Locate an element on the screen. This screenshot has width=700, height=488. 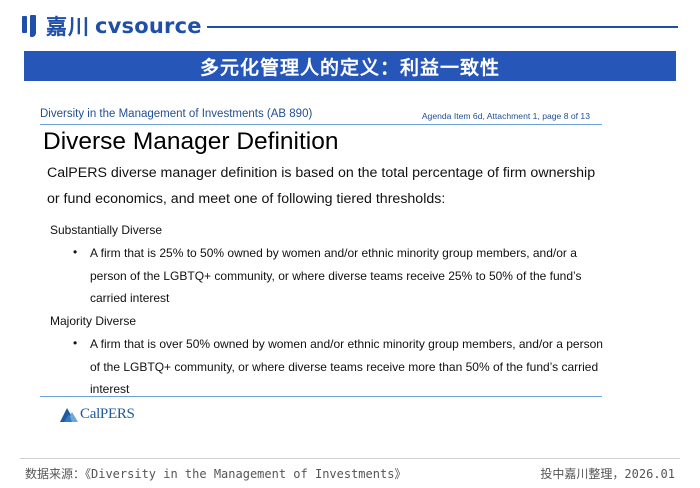
slide-top-divider is located at coordinates (321, 124).